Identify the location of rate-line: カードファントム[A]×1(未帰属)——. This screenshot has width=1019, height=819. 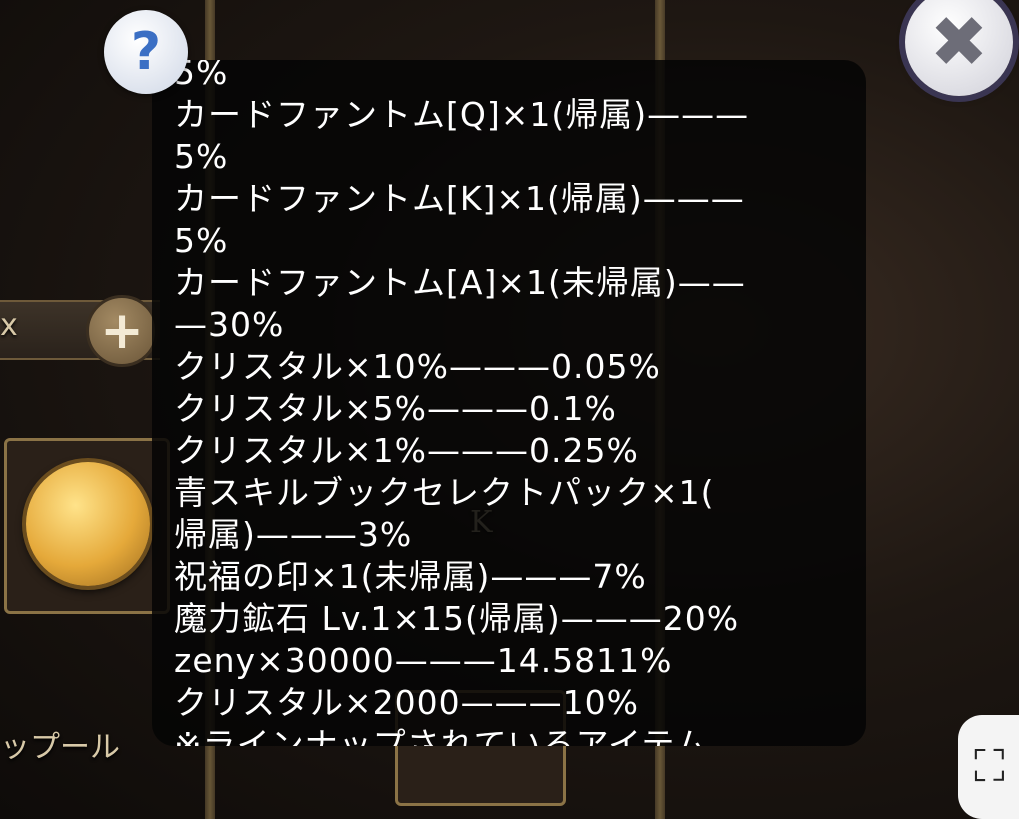
(460, 282).